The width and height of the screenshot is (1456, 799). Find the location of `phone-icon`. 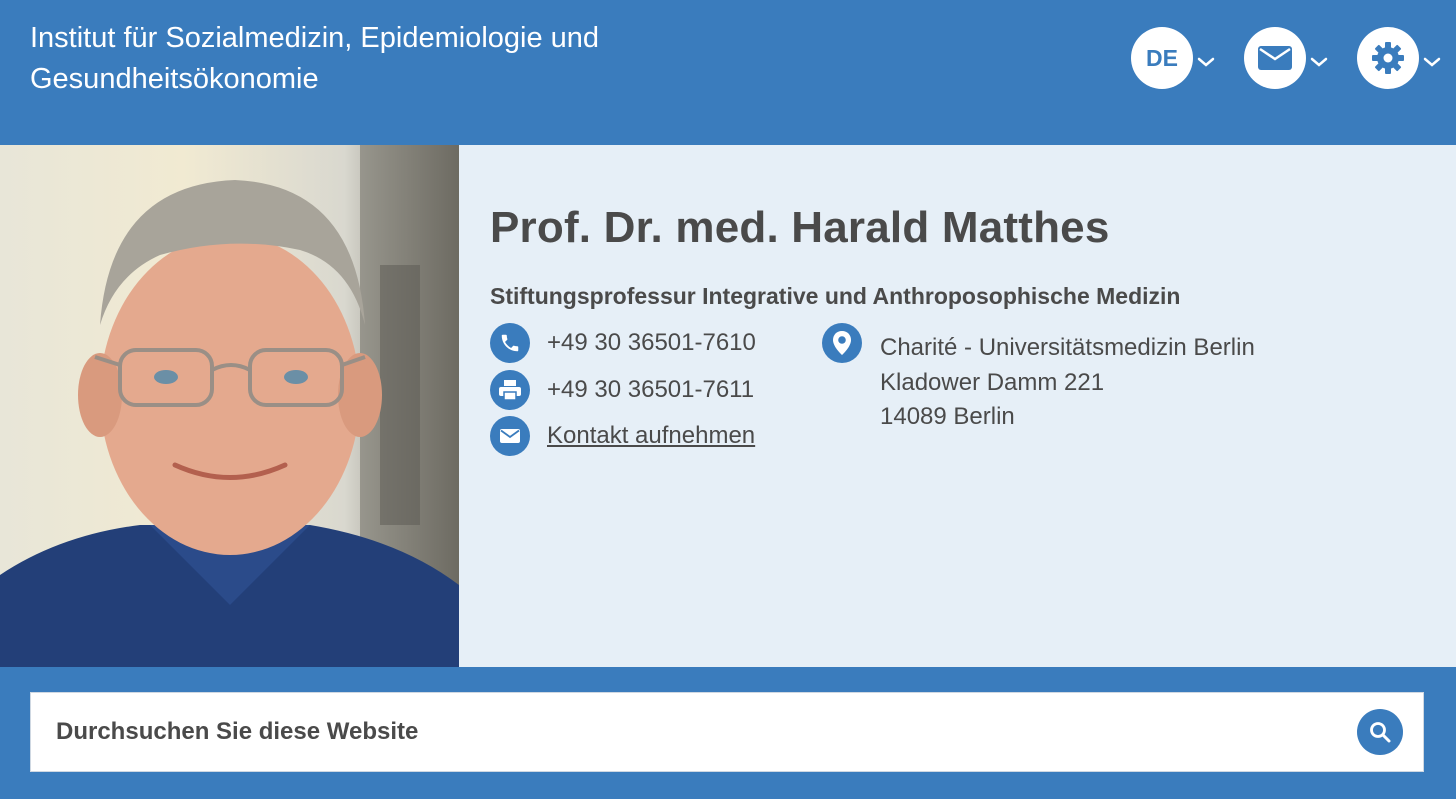

phone-icon is located at coordinates (510, 343).